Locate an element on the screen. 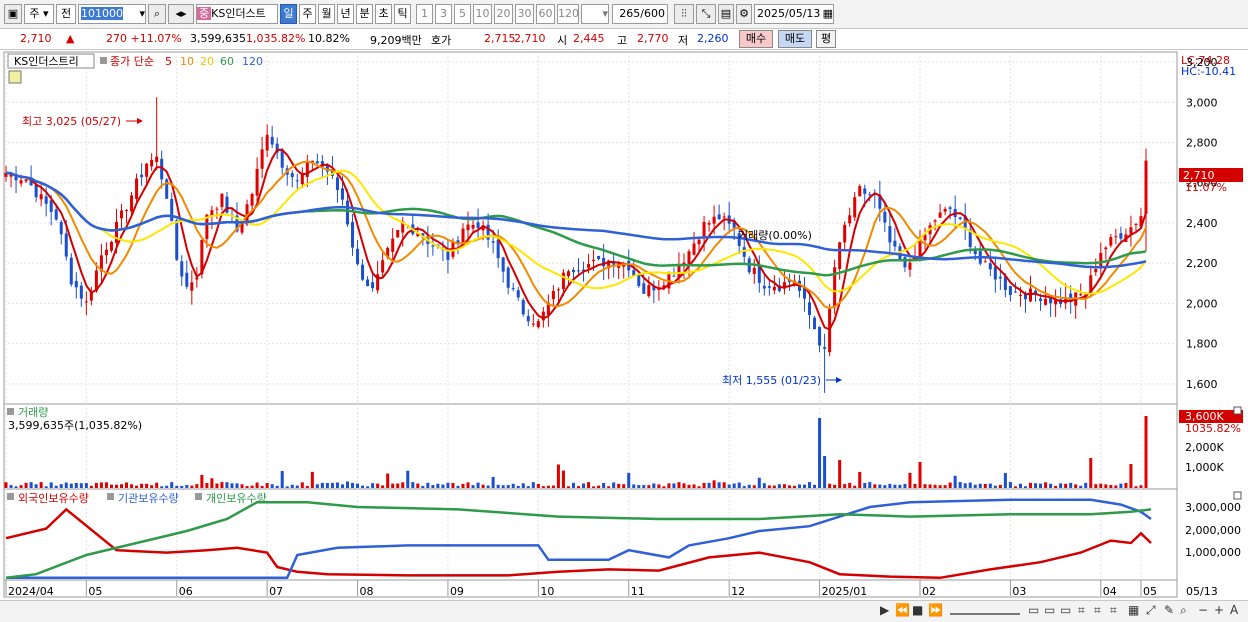 This screenshot has width=1248, height=622. calendar-icon: ▦ is located at coordinates (828, 14).